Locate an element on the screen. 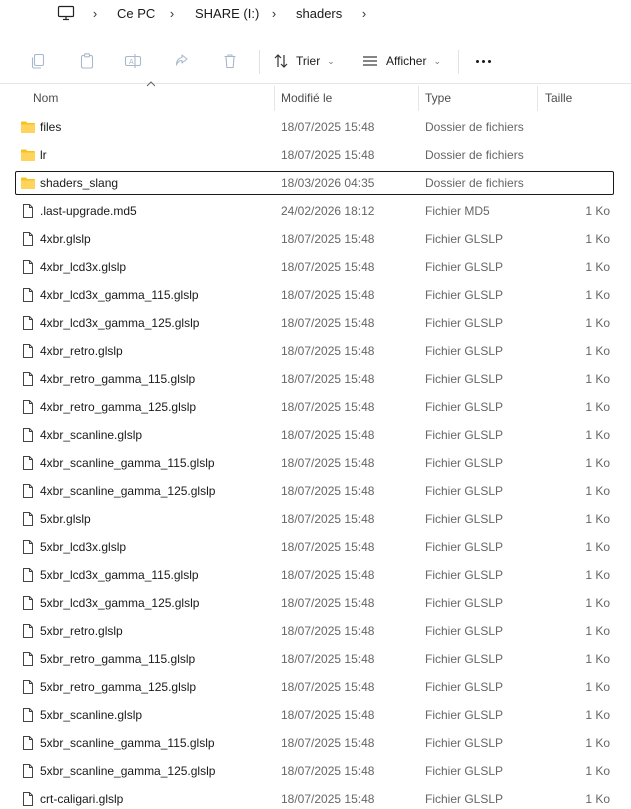 This screenshot has height=809, width=631. breadcrumb-item-ce-pc: Ce PC is located at coordinates (136, 13).